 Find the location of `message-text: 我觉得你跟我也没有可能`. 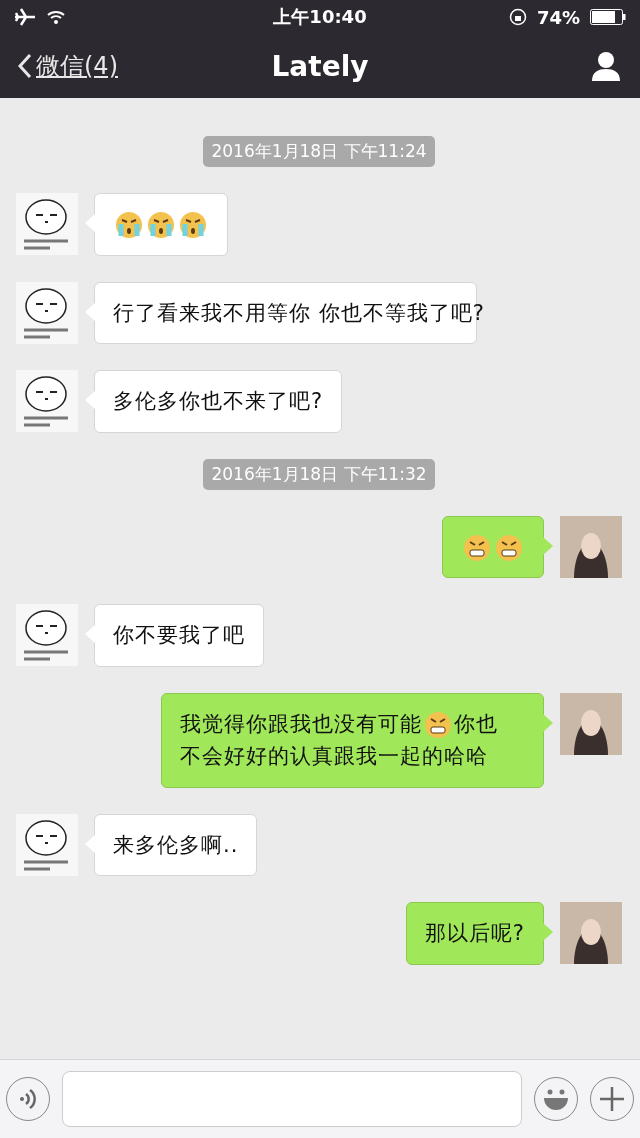

message-text: 我觉得你跟我也没有可能 is located at coordinates (301, 723).